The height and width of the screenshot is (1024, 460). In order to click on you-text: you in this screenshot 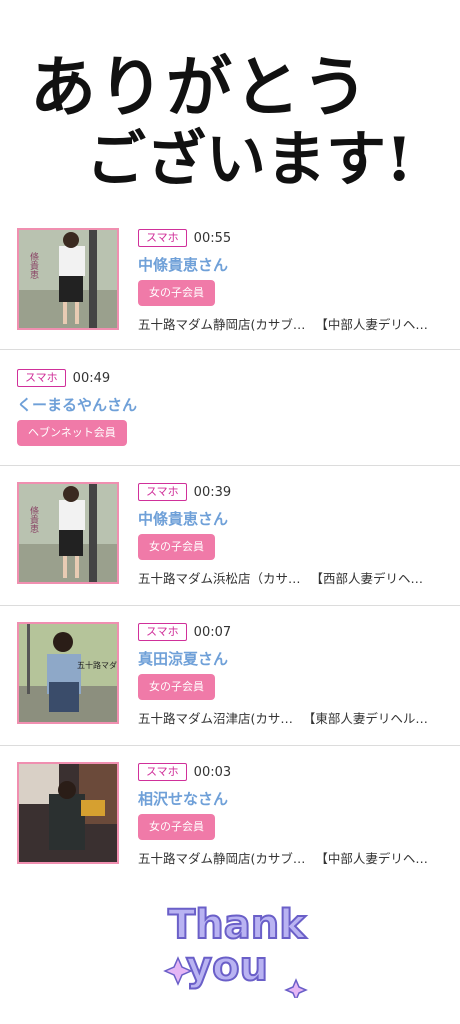, I will do `click(227, 967)`.